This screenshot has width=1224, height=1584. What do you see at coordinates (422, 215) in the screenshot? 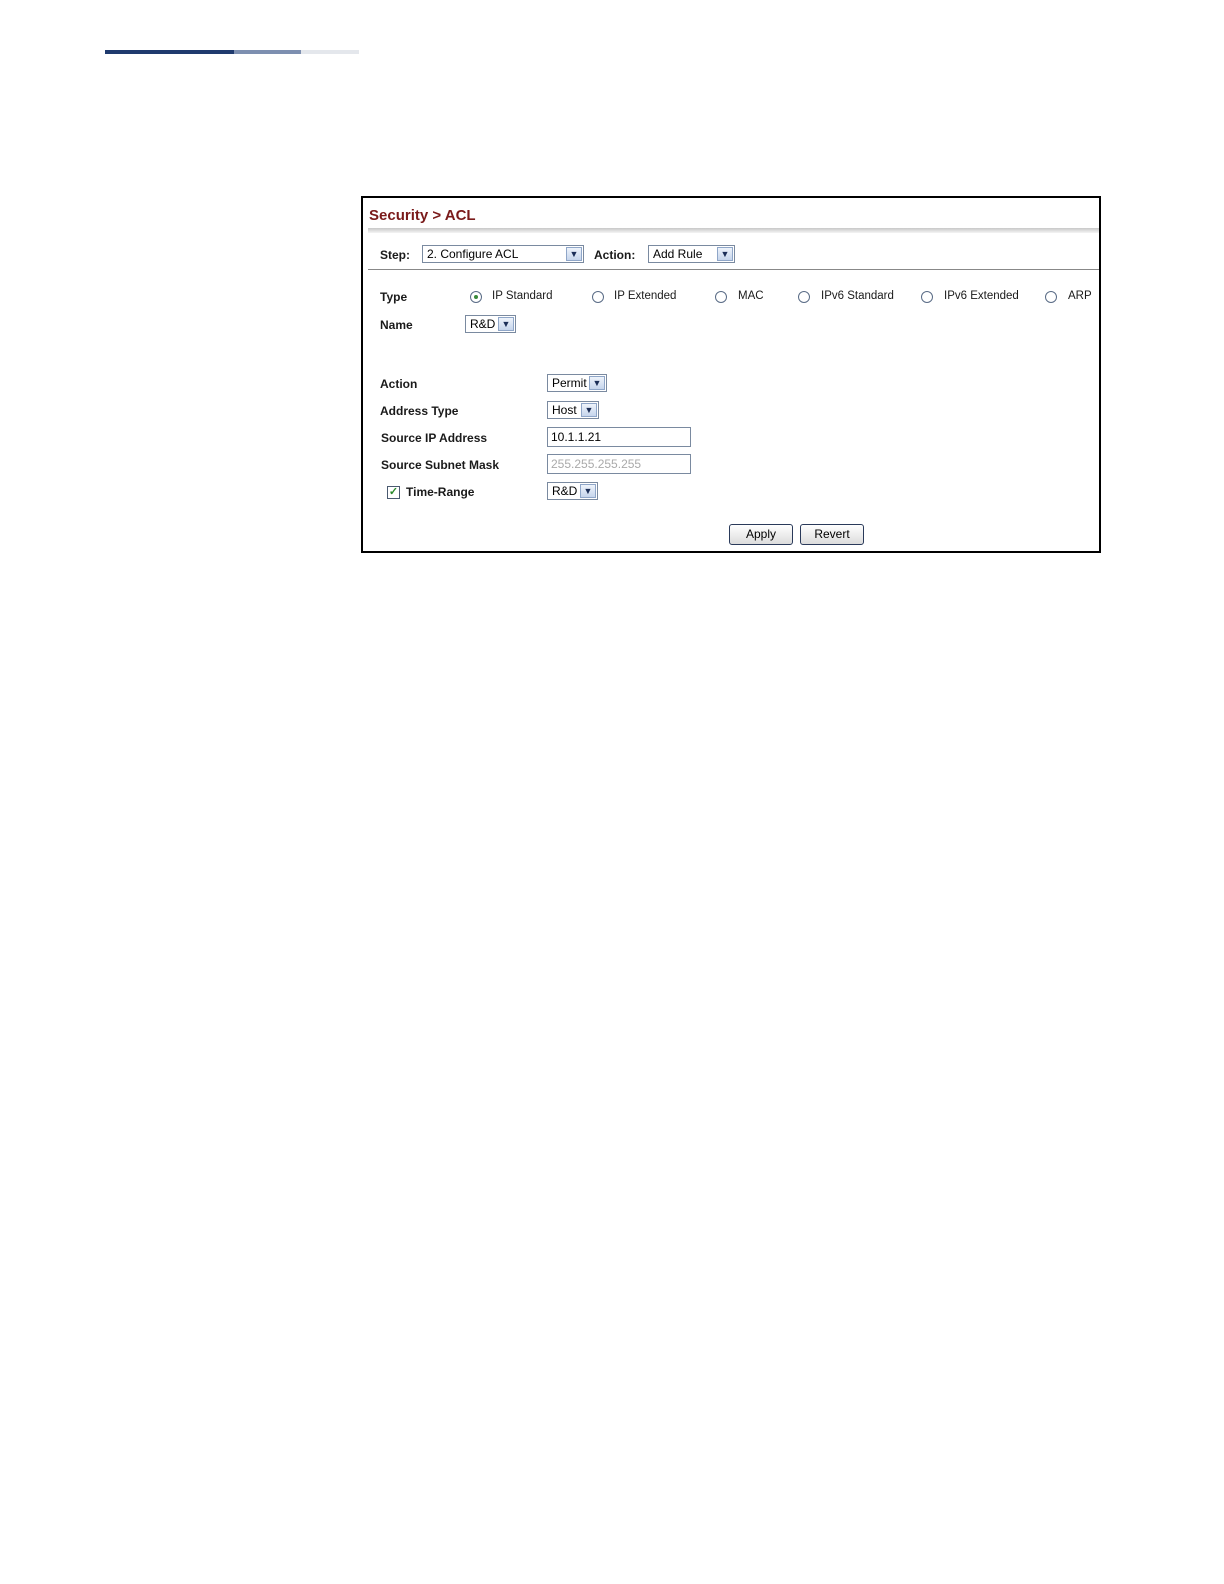
I see `page-title: Security > ACL` at bounding box center [422, 215].